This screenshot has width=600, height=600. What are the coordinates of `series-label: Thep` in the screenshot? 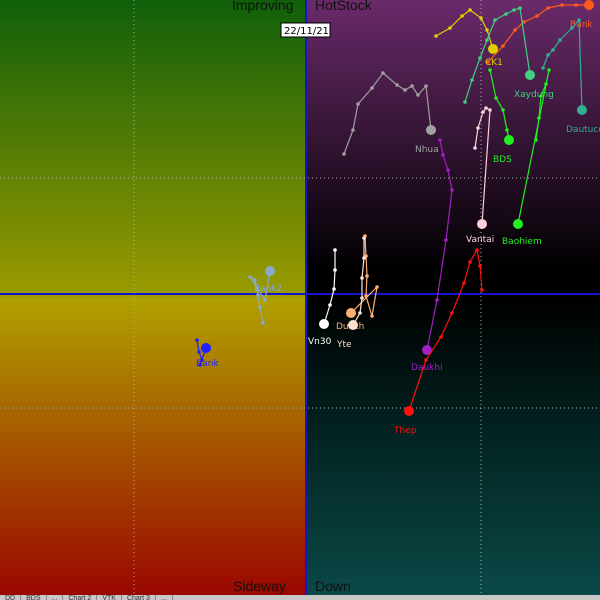 It's located at (405, 431).